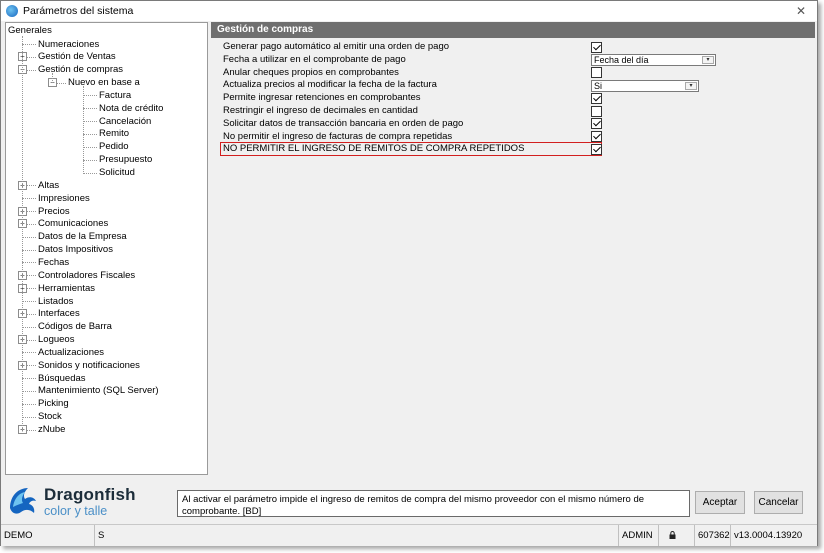 The width and height of the screenshot is (824, 553). What do you see at coordinates (639, 535) in the screenshot?
I see `status-user: ADMIN` at bounding box center [639, 535].